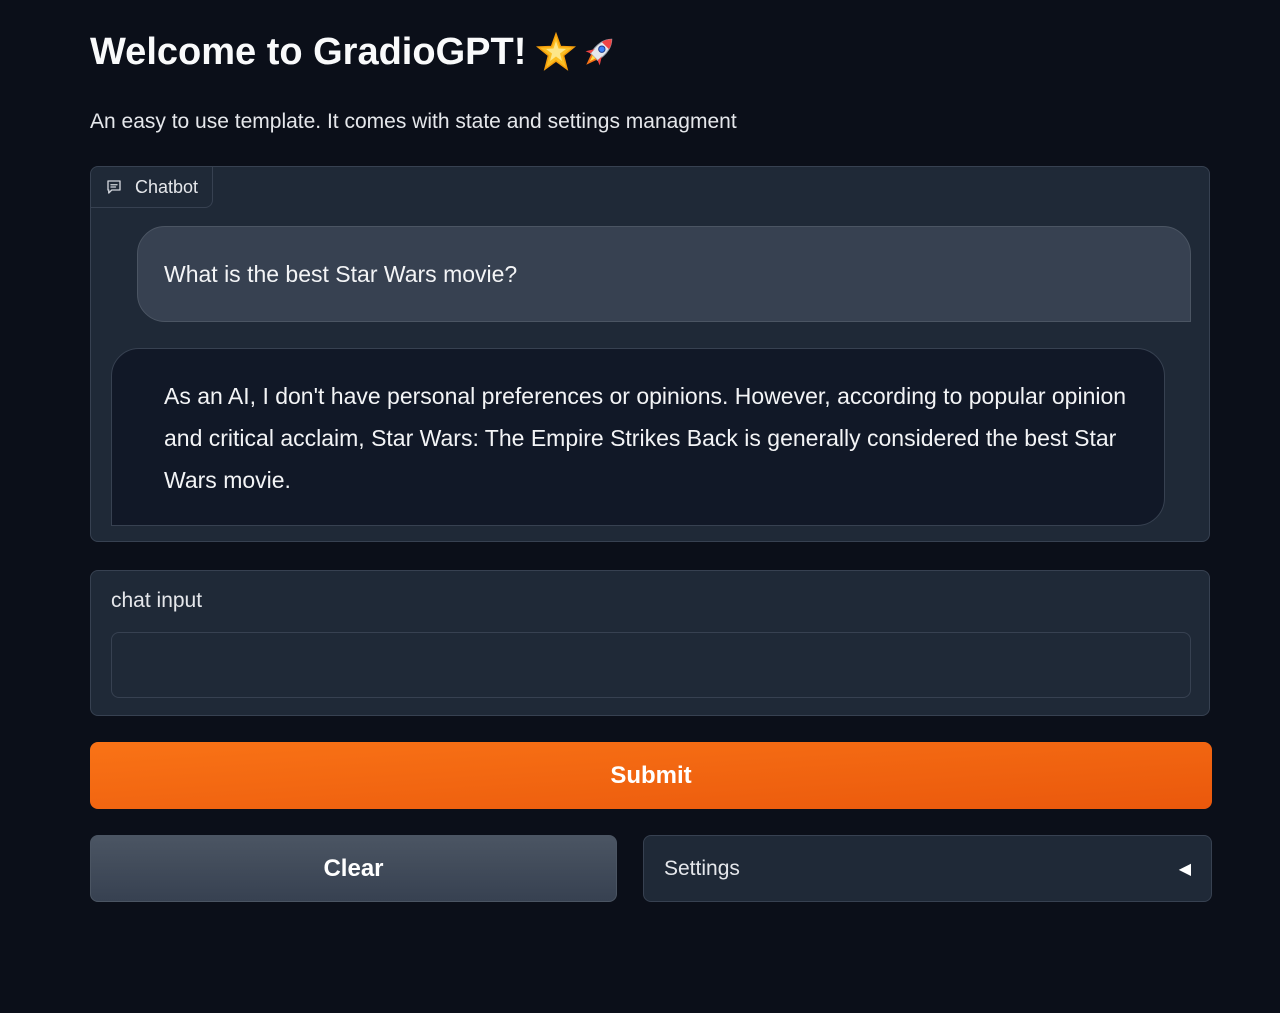 The width and height of the screenshot is (1280, 1013). I want to click on chat-bubble-icon, so click(114, 187).